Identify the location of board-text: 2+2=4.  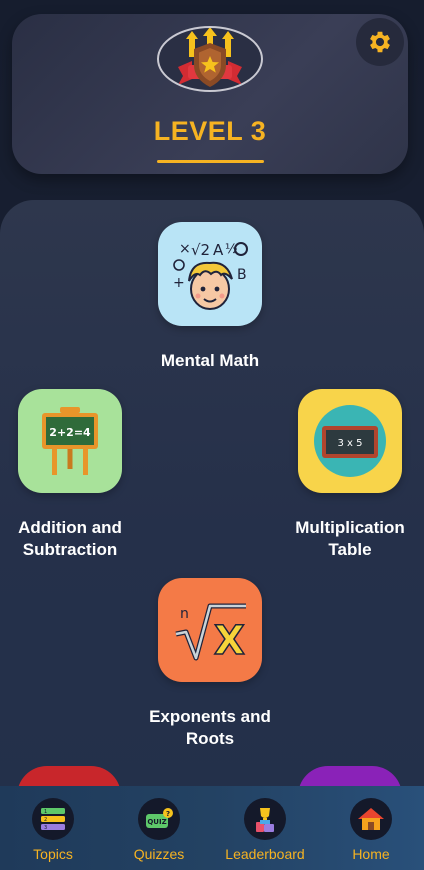
(70, 432).